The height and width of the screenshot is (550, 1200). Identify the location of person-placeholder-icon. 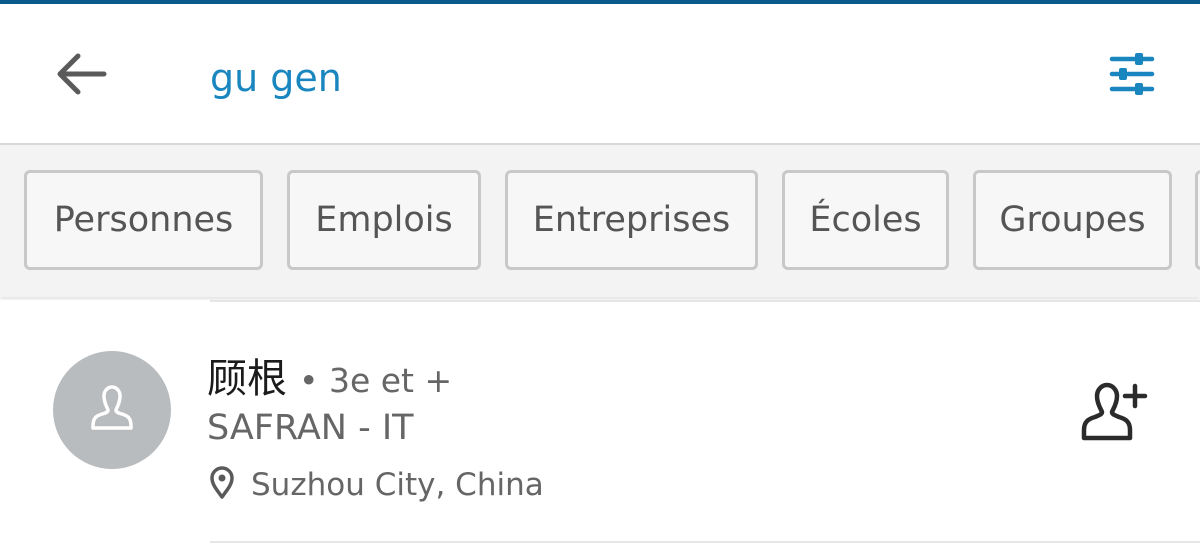
(112, 410).